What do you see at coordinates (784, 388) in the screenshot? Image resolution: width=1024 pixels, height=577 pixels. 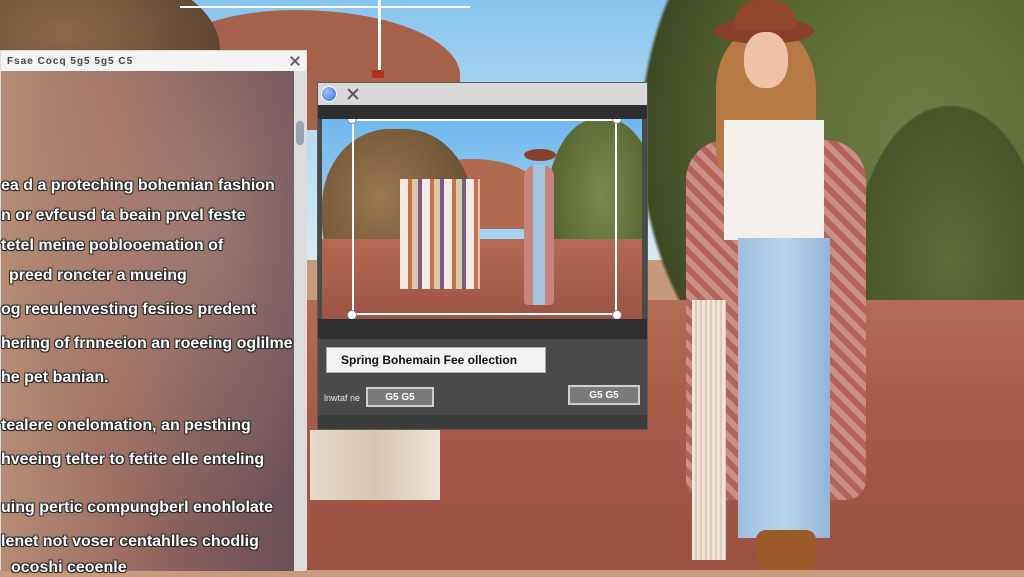 I see `jeans` at bounding box center [784, 388].